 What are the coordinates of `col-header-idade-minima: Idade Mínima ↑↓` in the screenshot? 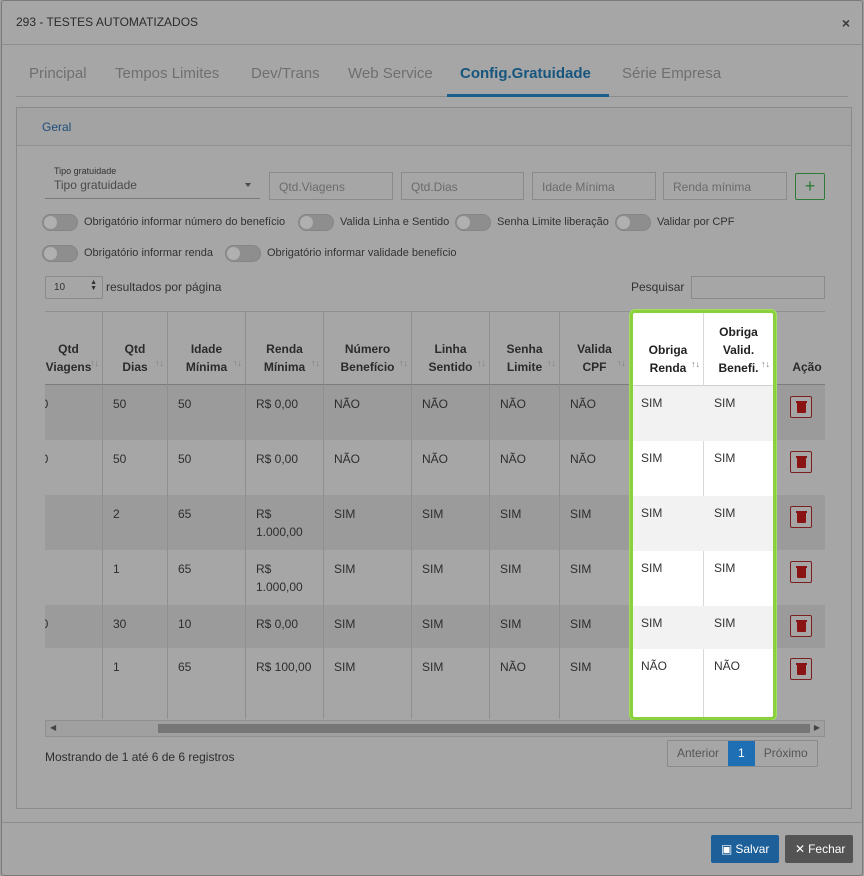 It's located at (207, 348).